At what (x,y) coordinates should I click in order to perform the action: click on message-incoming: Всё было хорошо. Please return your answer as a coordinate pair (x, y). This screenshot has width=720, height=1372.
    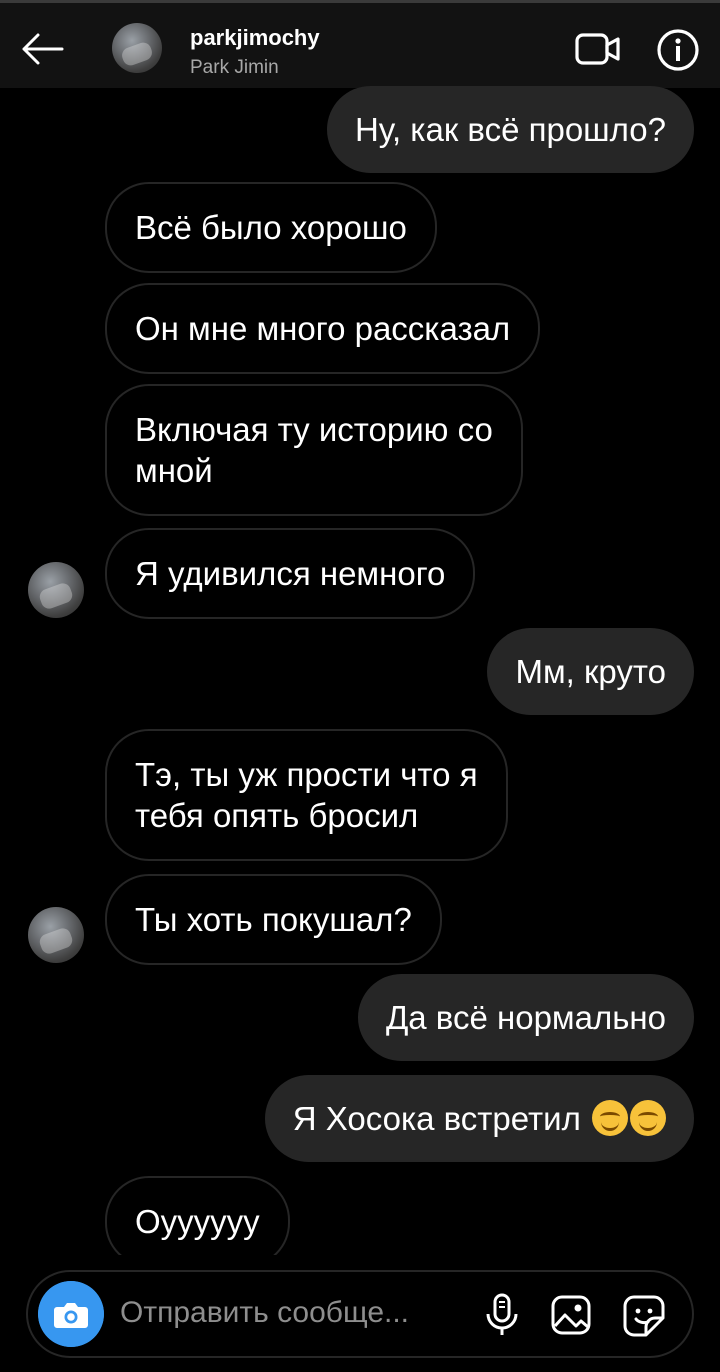
    Looking at the image, I should click on (271, 227).